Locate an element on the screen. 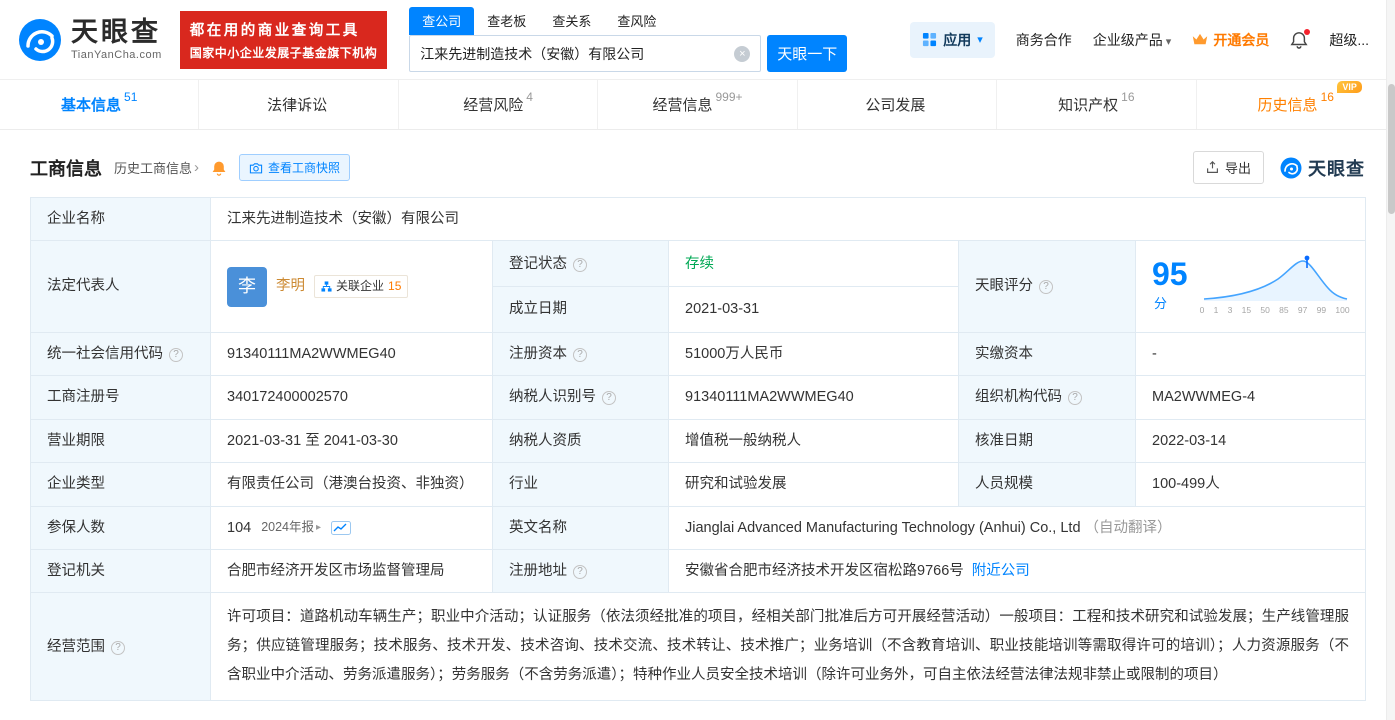  tab-intellectual-property: 知识产权 16 is located at coordinates (1095, 104).